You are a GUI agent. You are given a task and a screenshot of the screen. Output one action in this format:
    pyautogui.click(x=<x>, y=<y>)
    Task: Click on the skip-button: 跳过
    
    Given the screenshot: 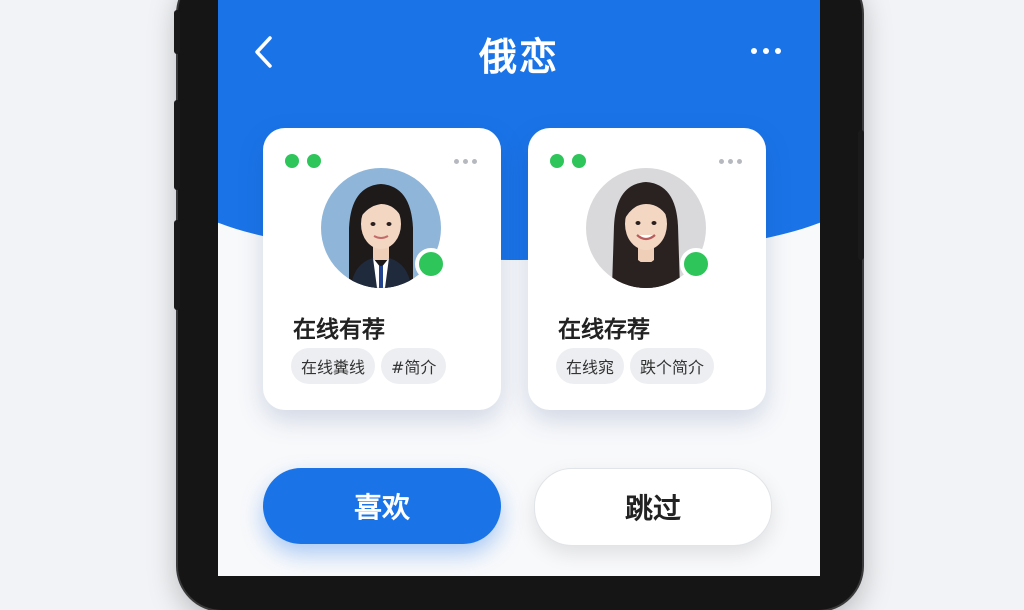 What is the action you would take?
    pyautogui.click(x=653, y=507)
    